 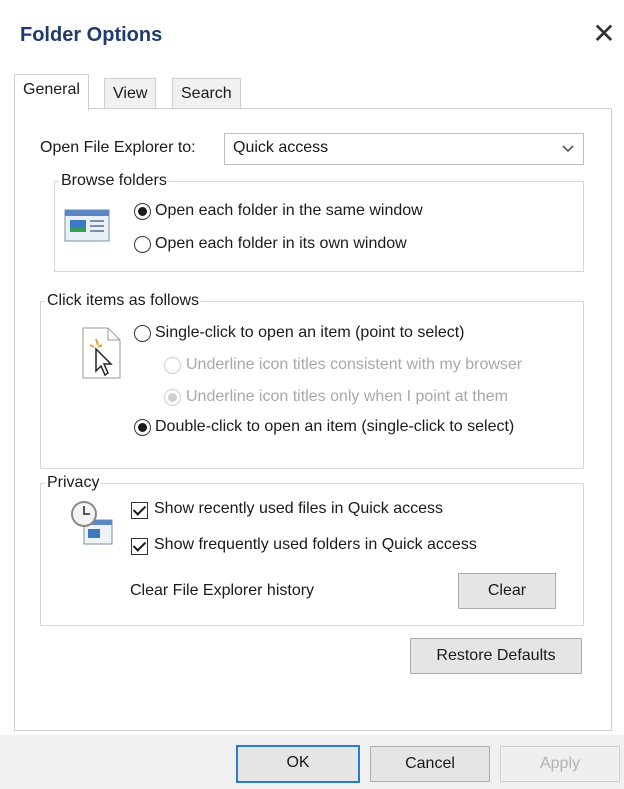 I want to click on tab-strip: General View Search, so click(x=314, y=92).